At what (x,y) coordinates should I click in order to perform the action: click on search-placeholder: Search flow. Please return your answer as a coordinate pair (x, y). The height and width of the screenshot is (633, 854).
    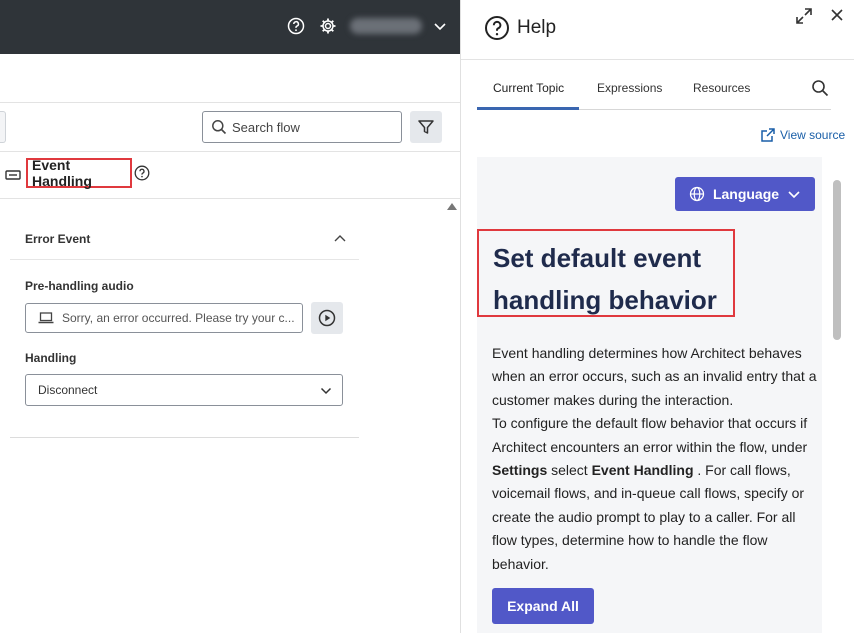
    Looking at the image, I should click on (266, 127).